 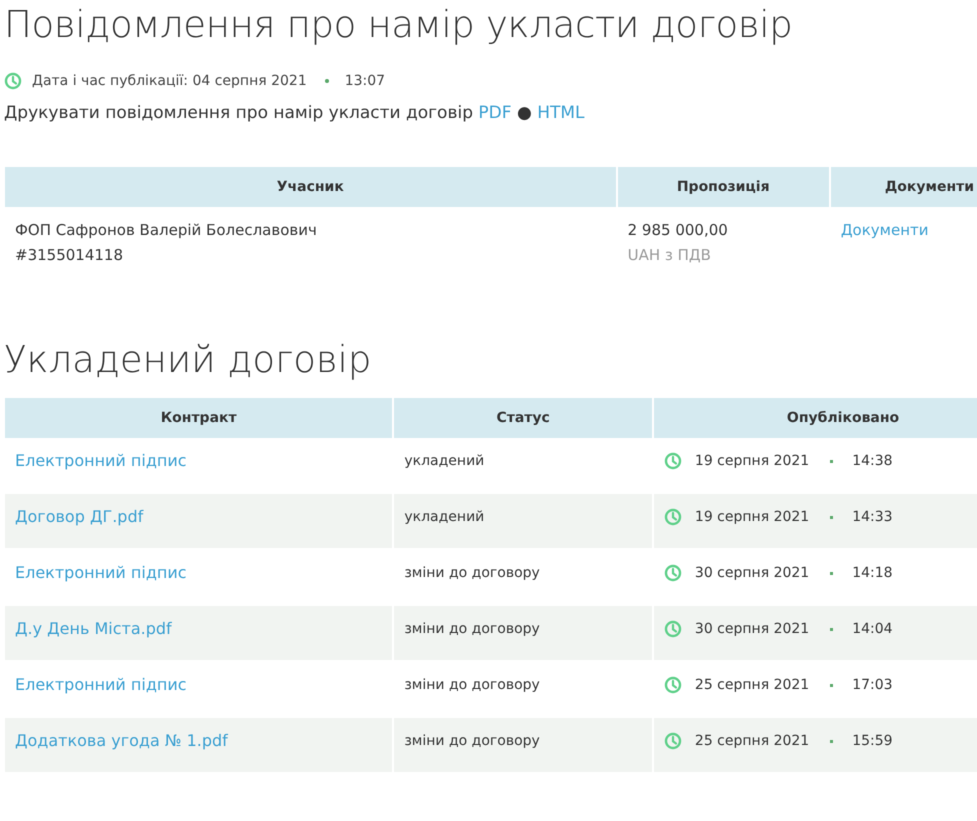 I want to click on publication-time: 13:07, so click(x=365, y=81).